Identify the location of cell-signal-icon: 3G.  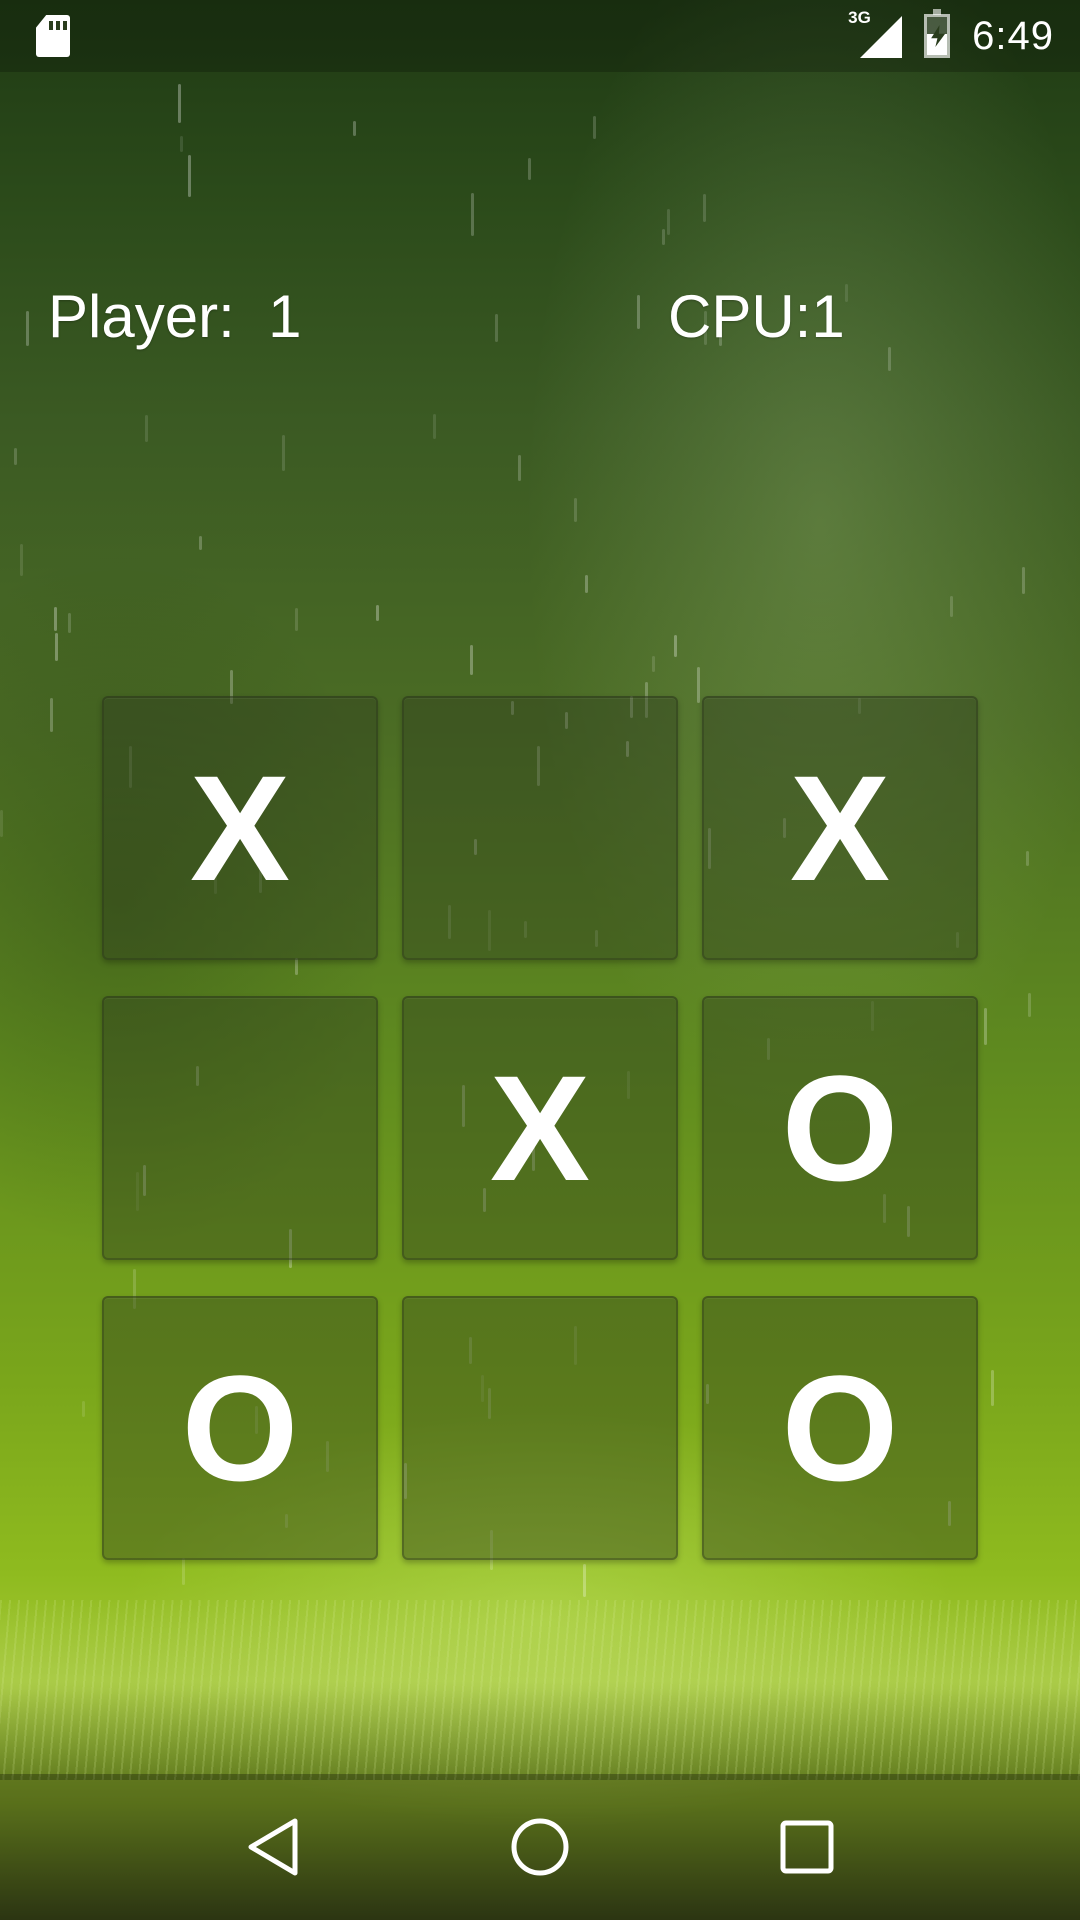
(875, 33).